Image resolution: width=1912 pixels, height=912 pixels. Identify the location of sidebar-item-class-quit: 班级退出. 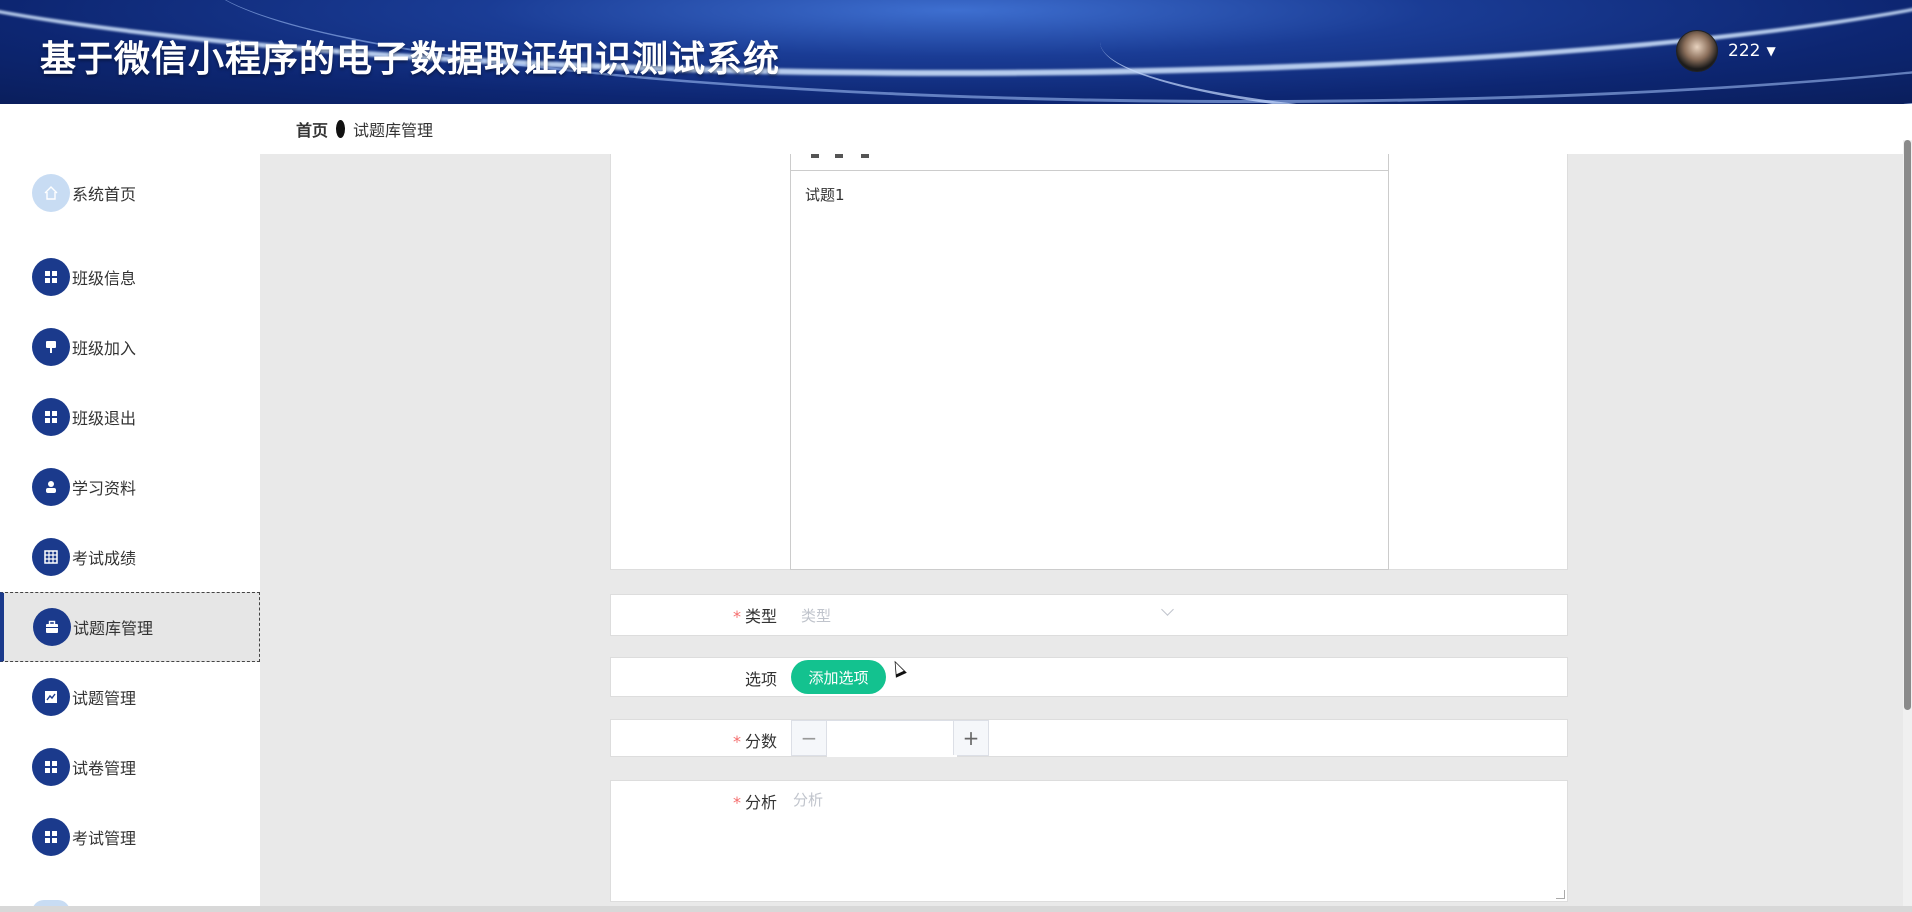
(130, 417).